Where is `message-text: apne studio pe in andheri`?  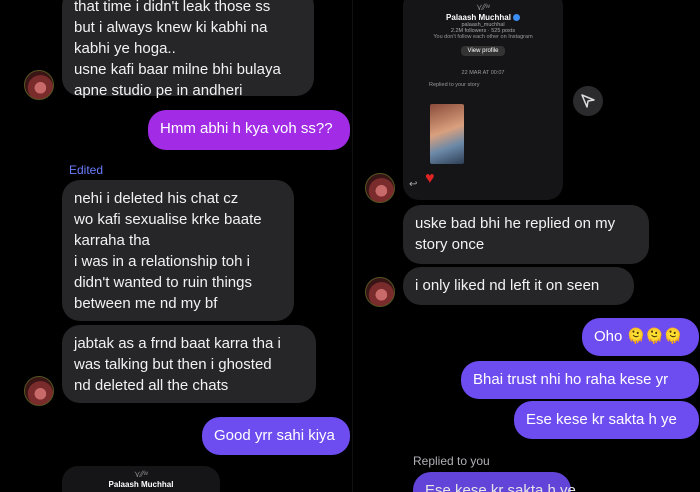 message-text: apne studio pe in andheri is located at coordinates (158, 90).